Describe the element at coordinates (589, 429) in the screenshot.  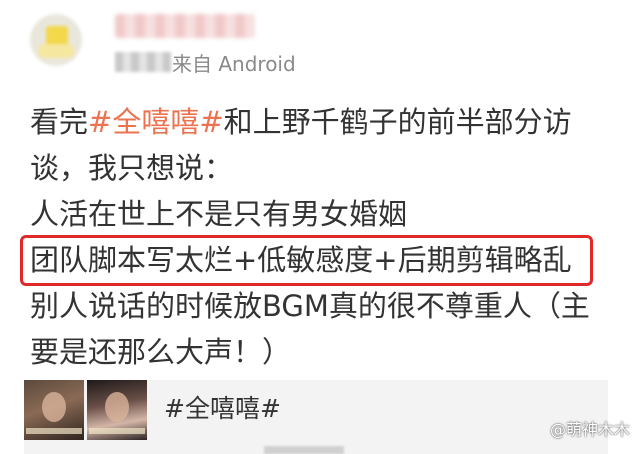
I see `watermark: @萌神木木` at that location.